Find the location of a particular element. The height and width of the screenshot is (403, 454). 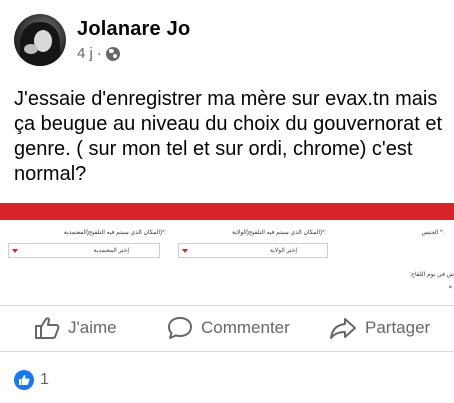

post-actions: J'aime Commenter Partager is located at coordinates (227, 327).